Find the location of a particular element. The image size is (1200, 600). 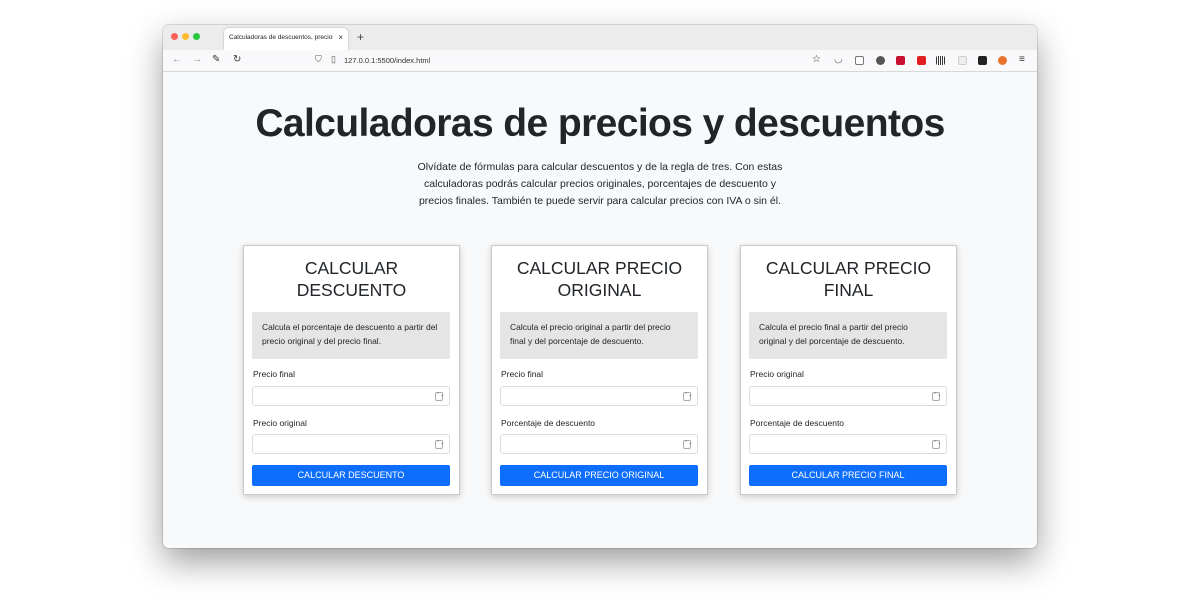

extension-dark-icon is located at coordinates (982, 60).